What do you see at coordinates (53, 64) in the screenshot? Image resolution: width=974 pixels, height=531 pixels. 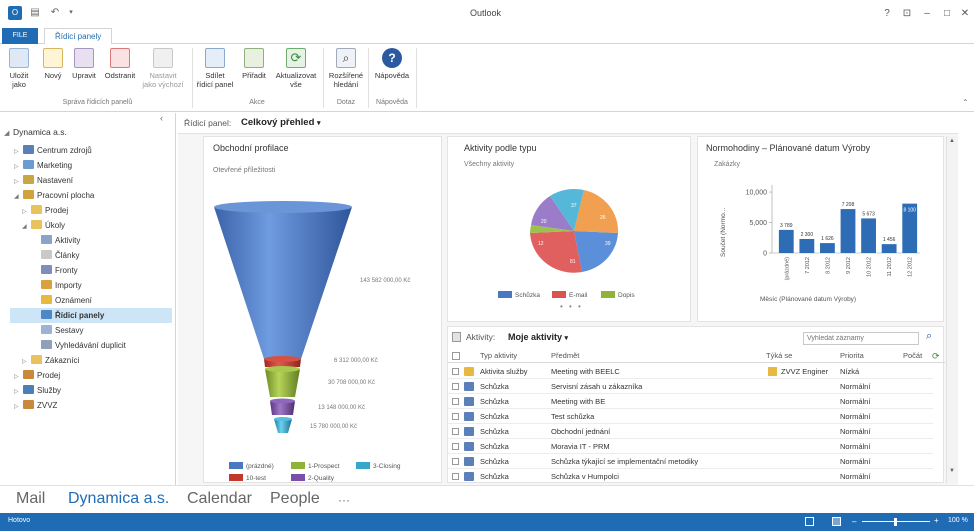 I see `new-button: Nový` at bounding box center [53, 64].